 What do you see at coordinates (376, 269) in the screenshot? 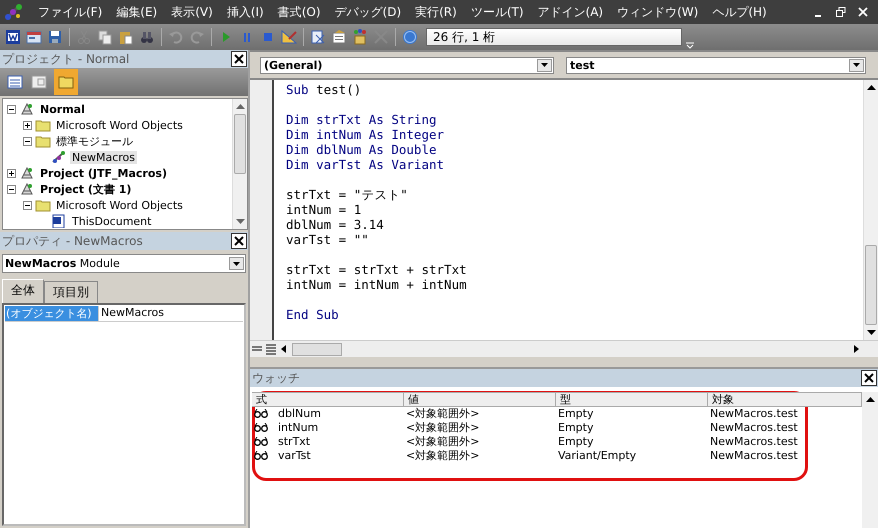
I see `code-line: strTxt = strTxt + strTxt` at bounding box center [376, 269].